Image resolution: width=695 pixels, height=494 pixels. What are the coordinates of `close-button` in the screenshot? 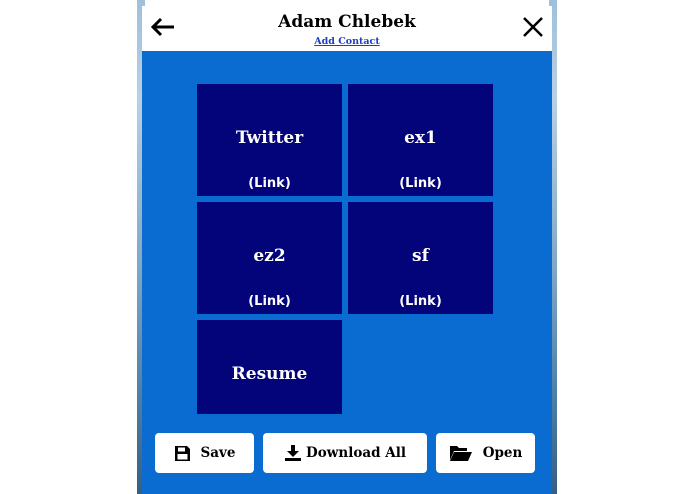 It's located at (533, 27).